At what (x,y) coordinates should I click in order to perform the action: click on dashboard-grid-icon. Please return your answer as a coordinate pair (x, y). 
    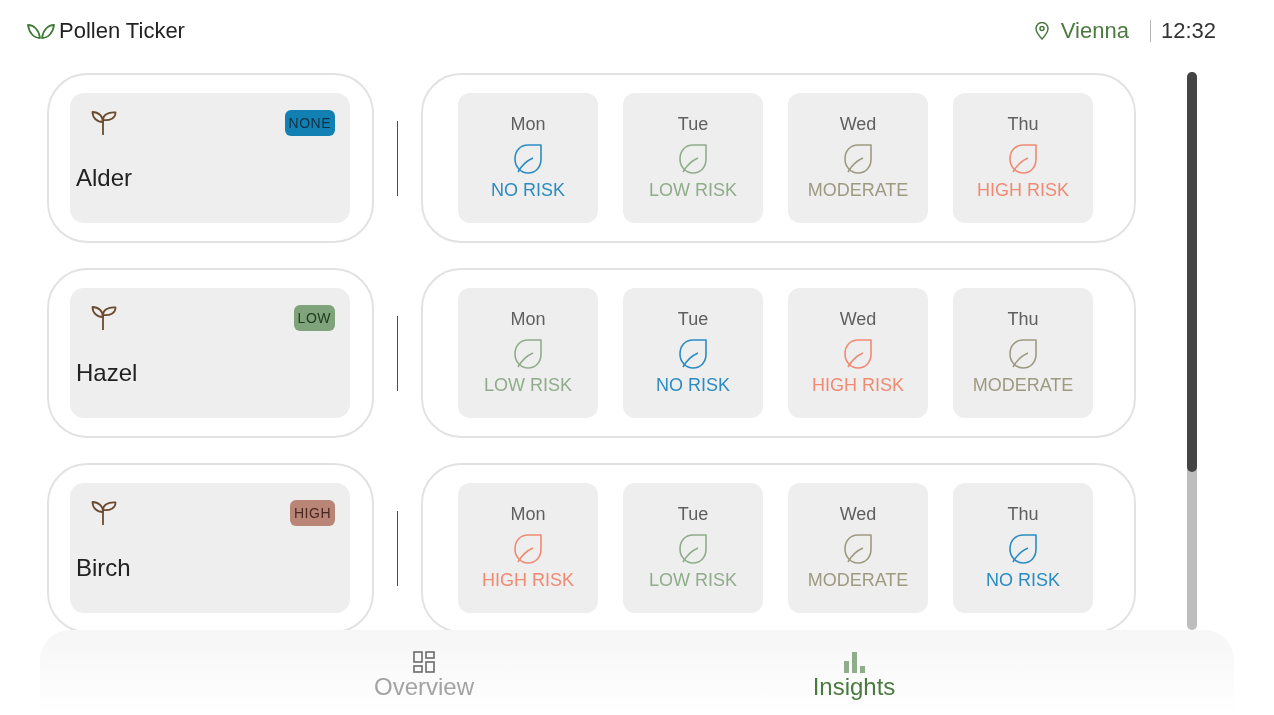
    Looking at the image, I should click on (424, 662).